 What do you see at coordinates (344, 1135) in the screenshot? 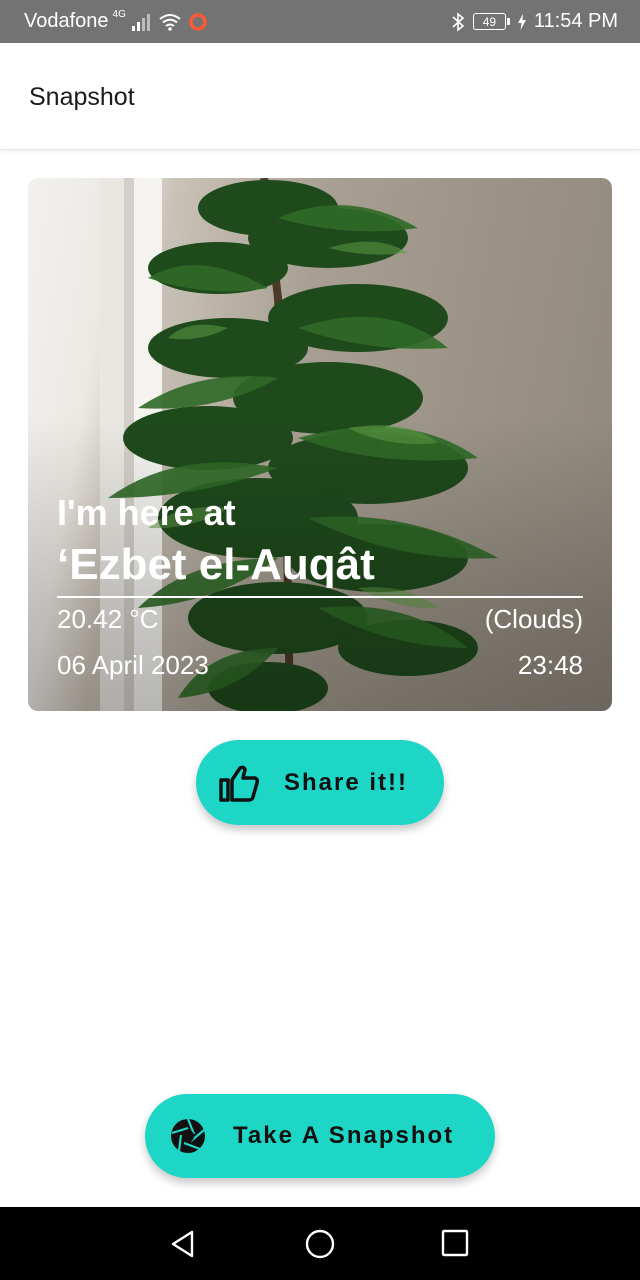
I see `take-snapshot-label: Take A Snapshot` at bounding box center [344, 1135].